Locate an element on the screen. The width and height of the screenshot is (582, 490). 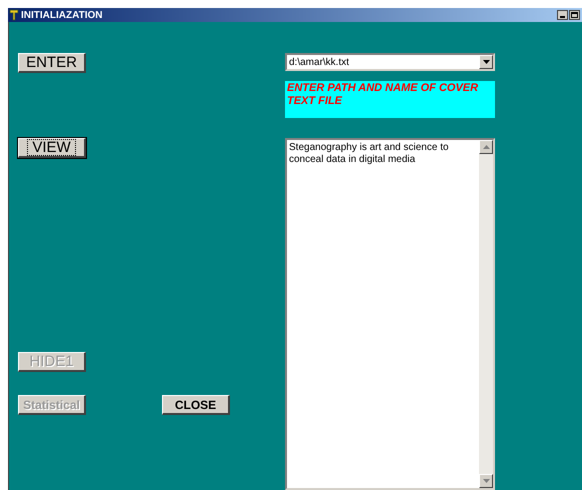
dropdown-button is located at coordinates (486, 62).